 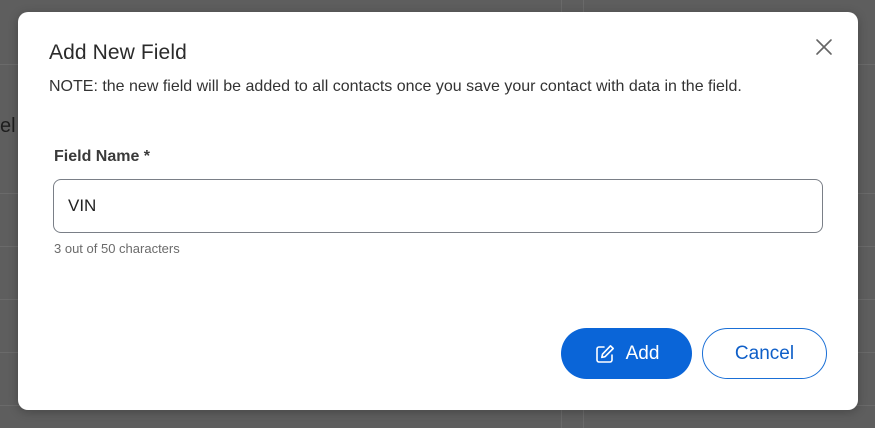 I want to click on dialog-title: Add New Field, so click(x=118, y=52).